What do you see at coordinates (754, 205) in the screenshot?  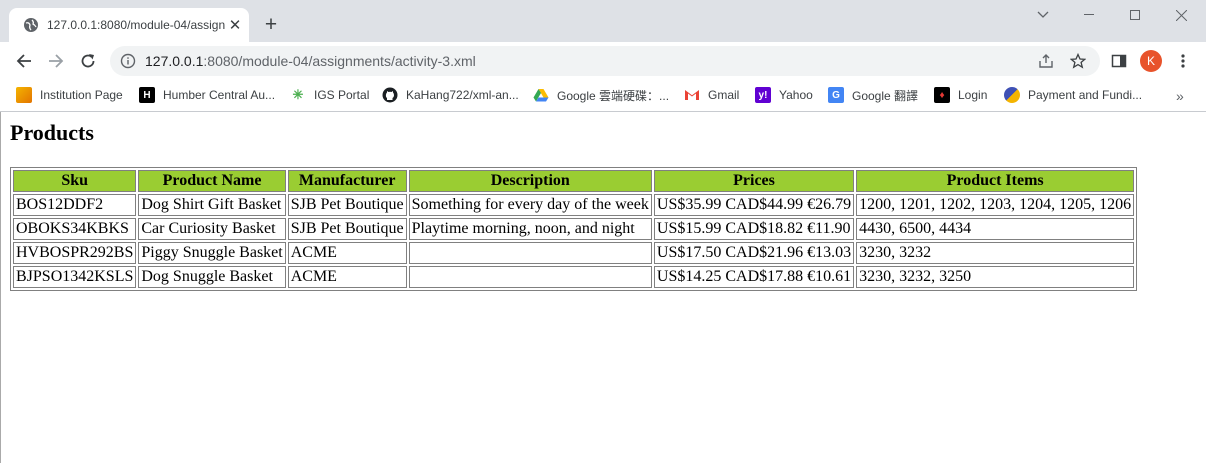 I see `prices-cell: US$35.99 CAD$44.99 €26.79` at bounding box center [754, 205].